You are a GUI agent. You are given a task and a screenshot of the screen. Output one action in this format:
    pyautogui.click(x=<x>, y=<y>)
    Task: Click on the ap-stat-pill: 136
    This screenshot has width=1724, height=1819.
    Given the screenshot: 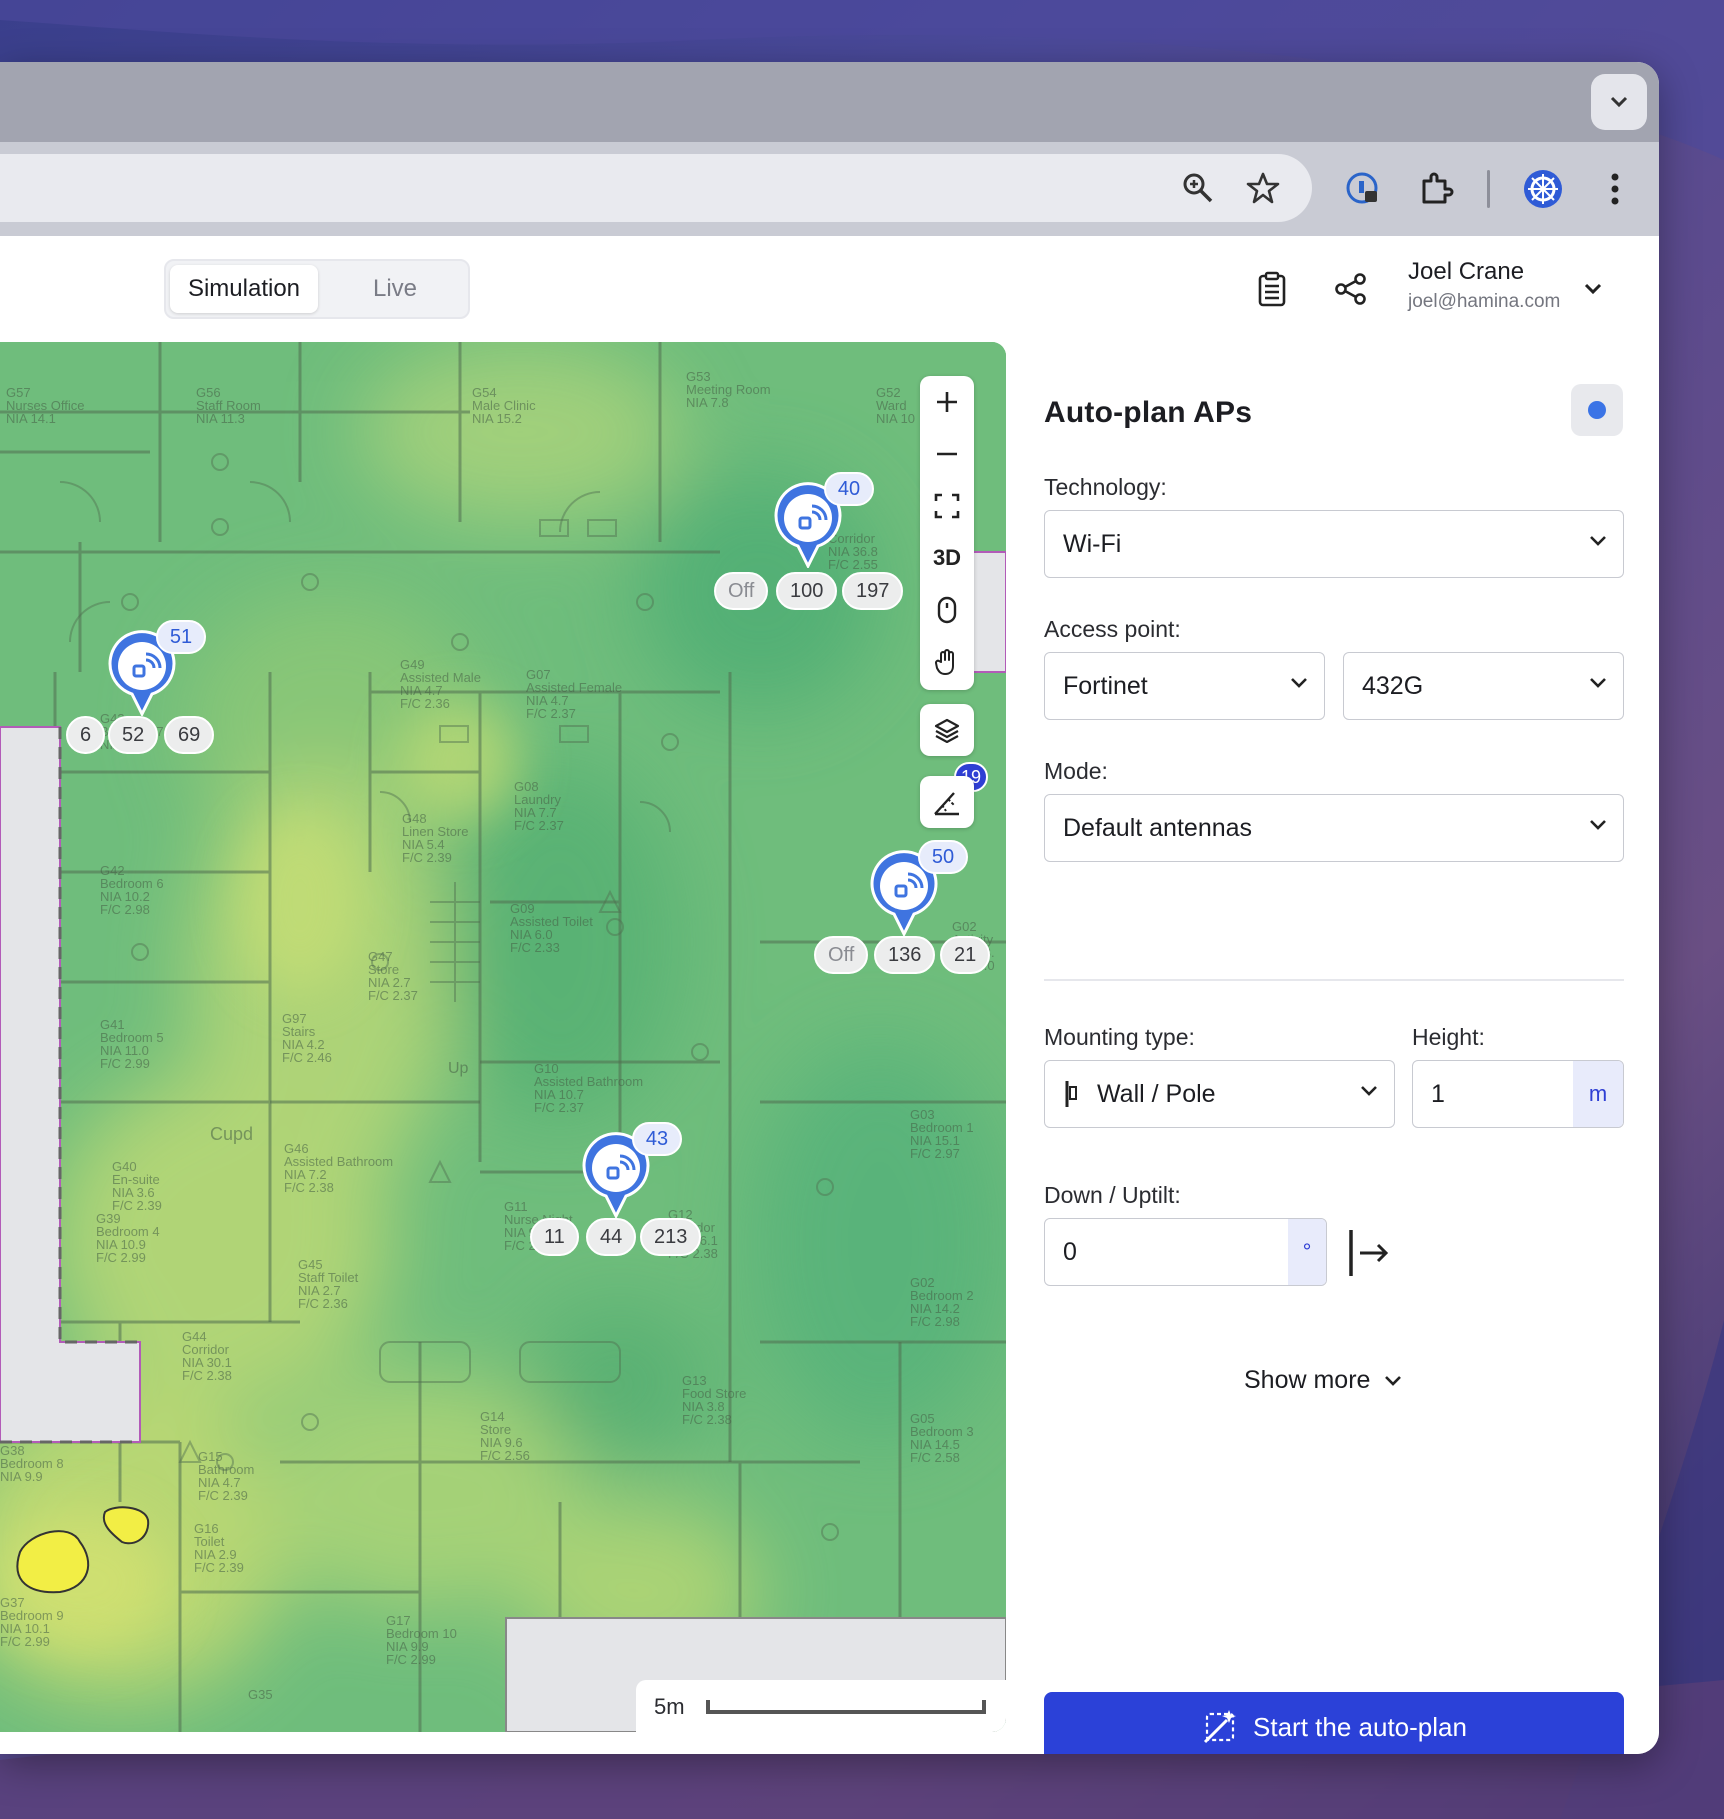 What is the action you would take?
    pyautogui.click(x=905, y=955)
    